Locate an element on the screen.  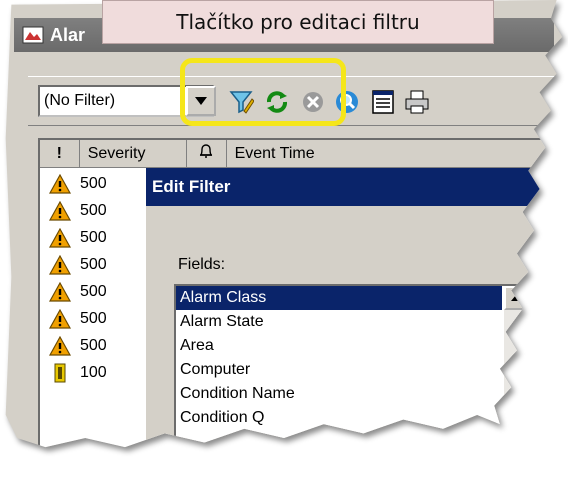
list-header: ! Severity Event Time is located at coordinates (298, 154).